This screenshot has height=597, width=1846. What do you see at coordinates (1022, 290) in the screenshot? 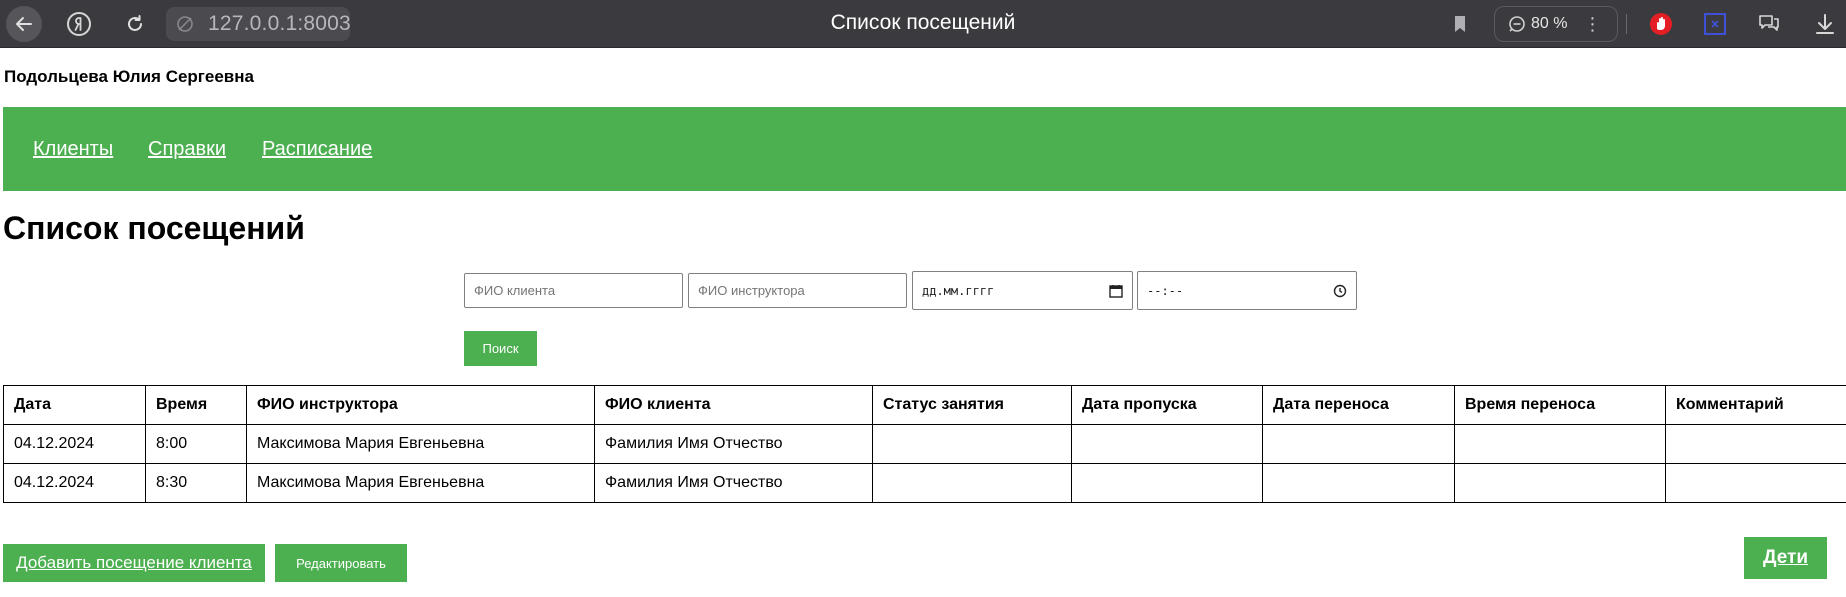
I see `date-filter-input: дд.мм.гггг` at bounding box center [1022, 290].